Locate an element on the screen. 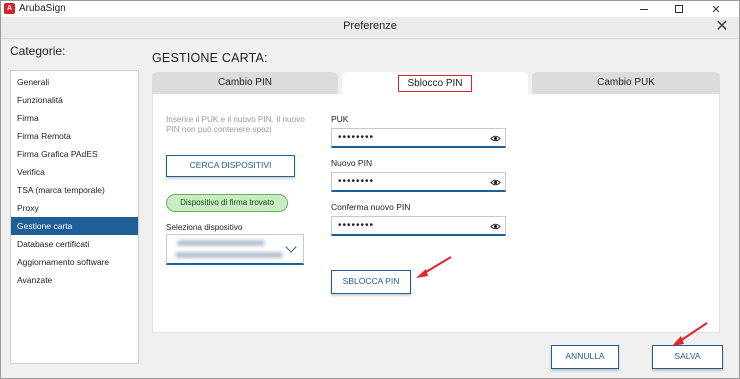 This screenshot has height=379, width=740. window-close-button: ✕ is located at coordinates (716, 9).